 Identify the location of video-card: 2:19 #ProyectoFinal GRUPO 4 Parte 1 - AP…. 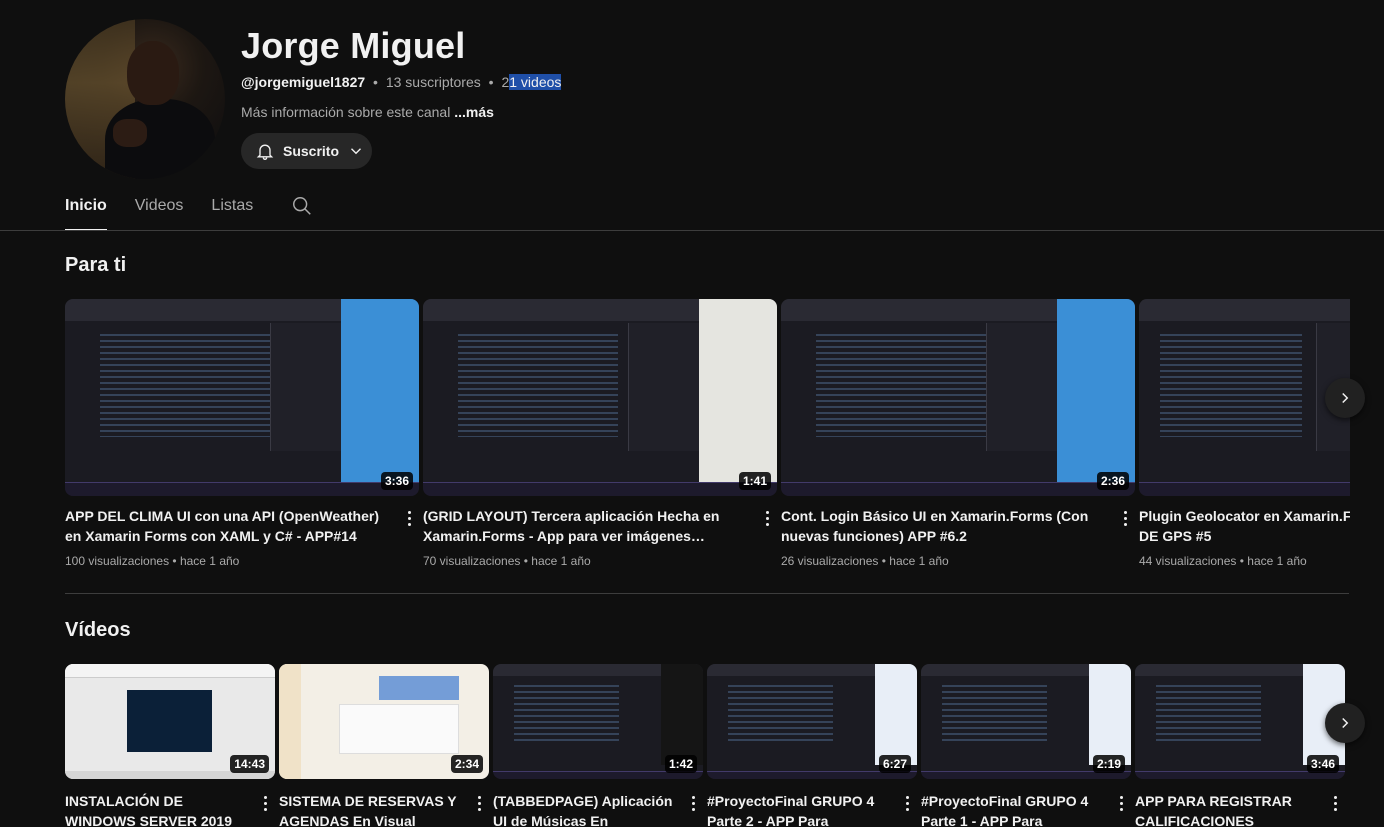
(1026, 745).